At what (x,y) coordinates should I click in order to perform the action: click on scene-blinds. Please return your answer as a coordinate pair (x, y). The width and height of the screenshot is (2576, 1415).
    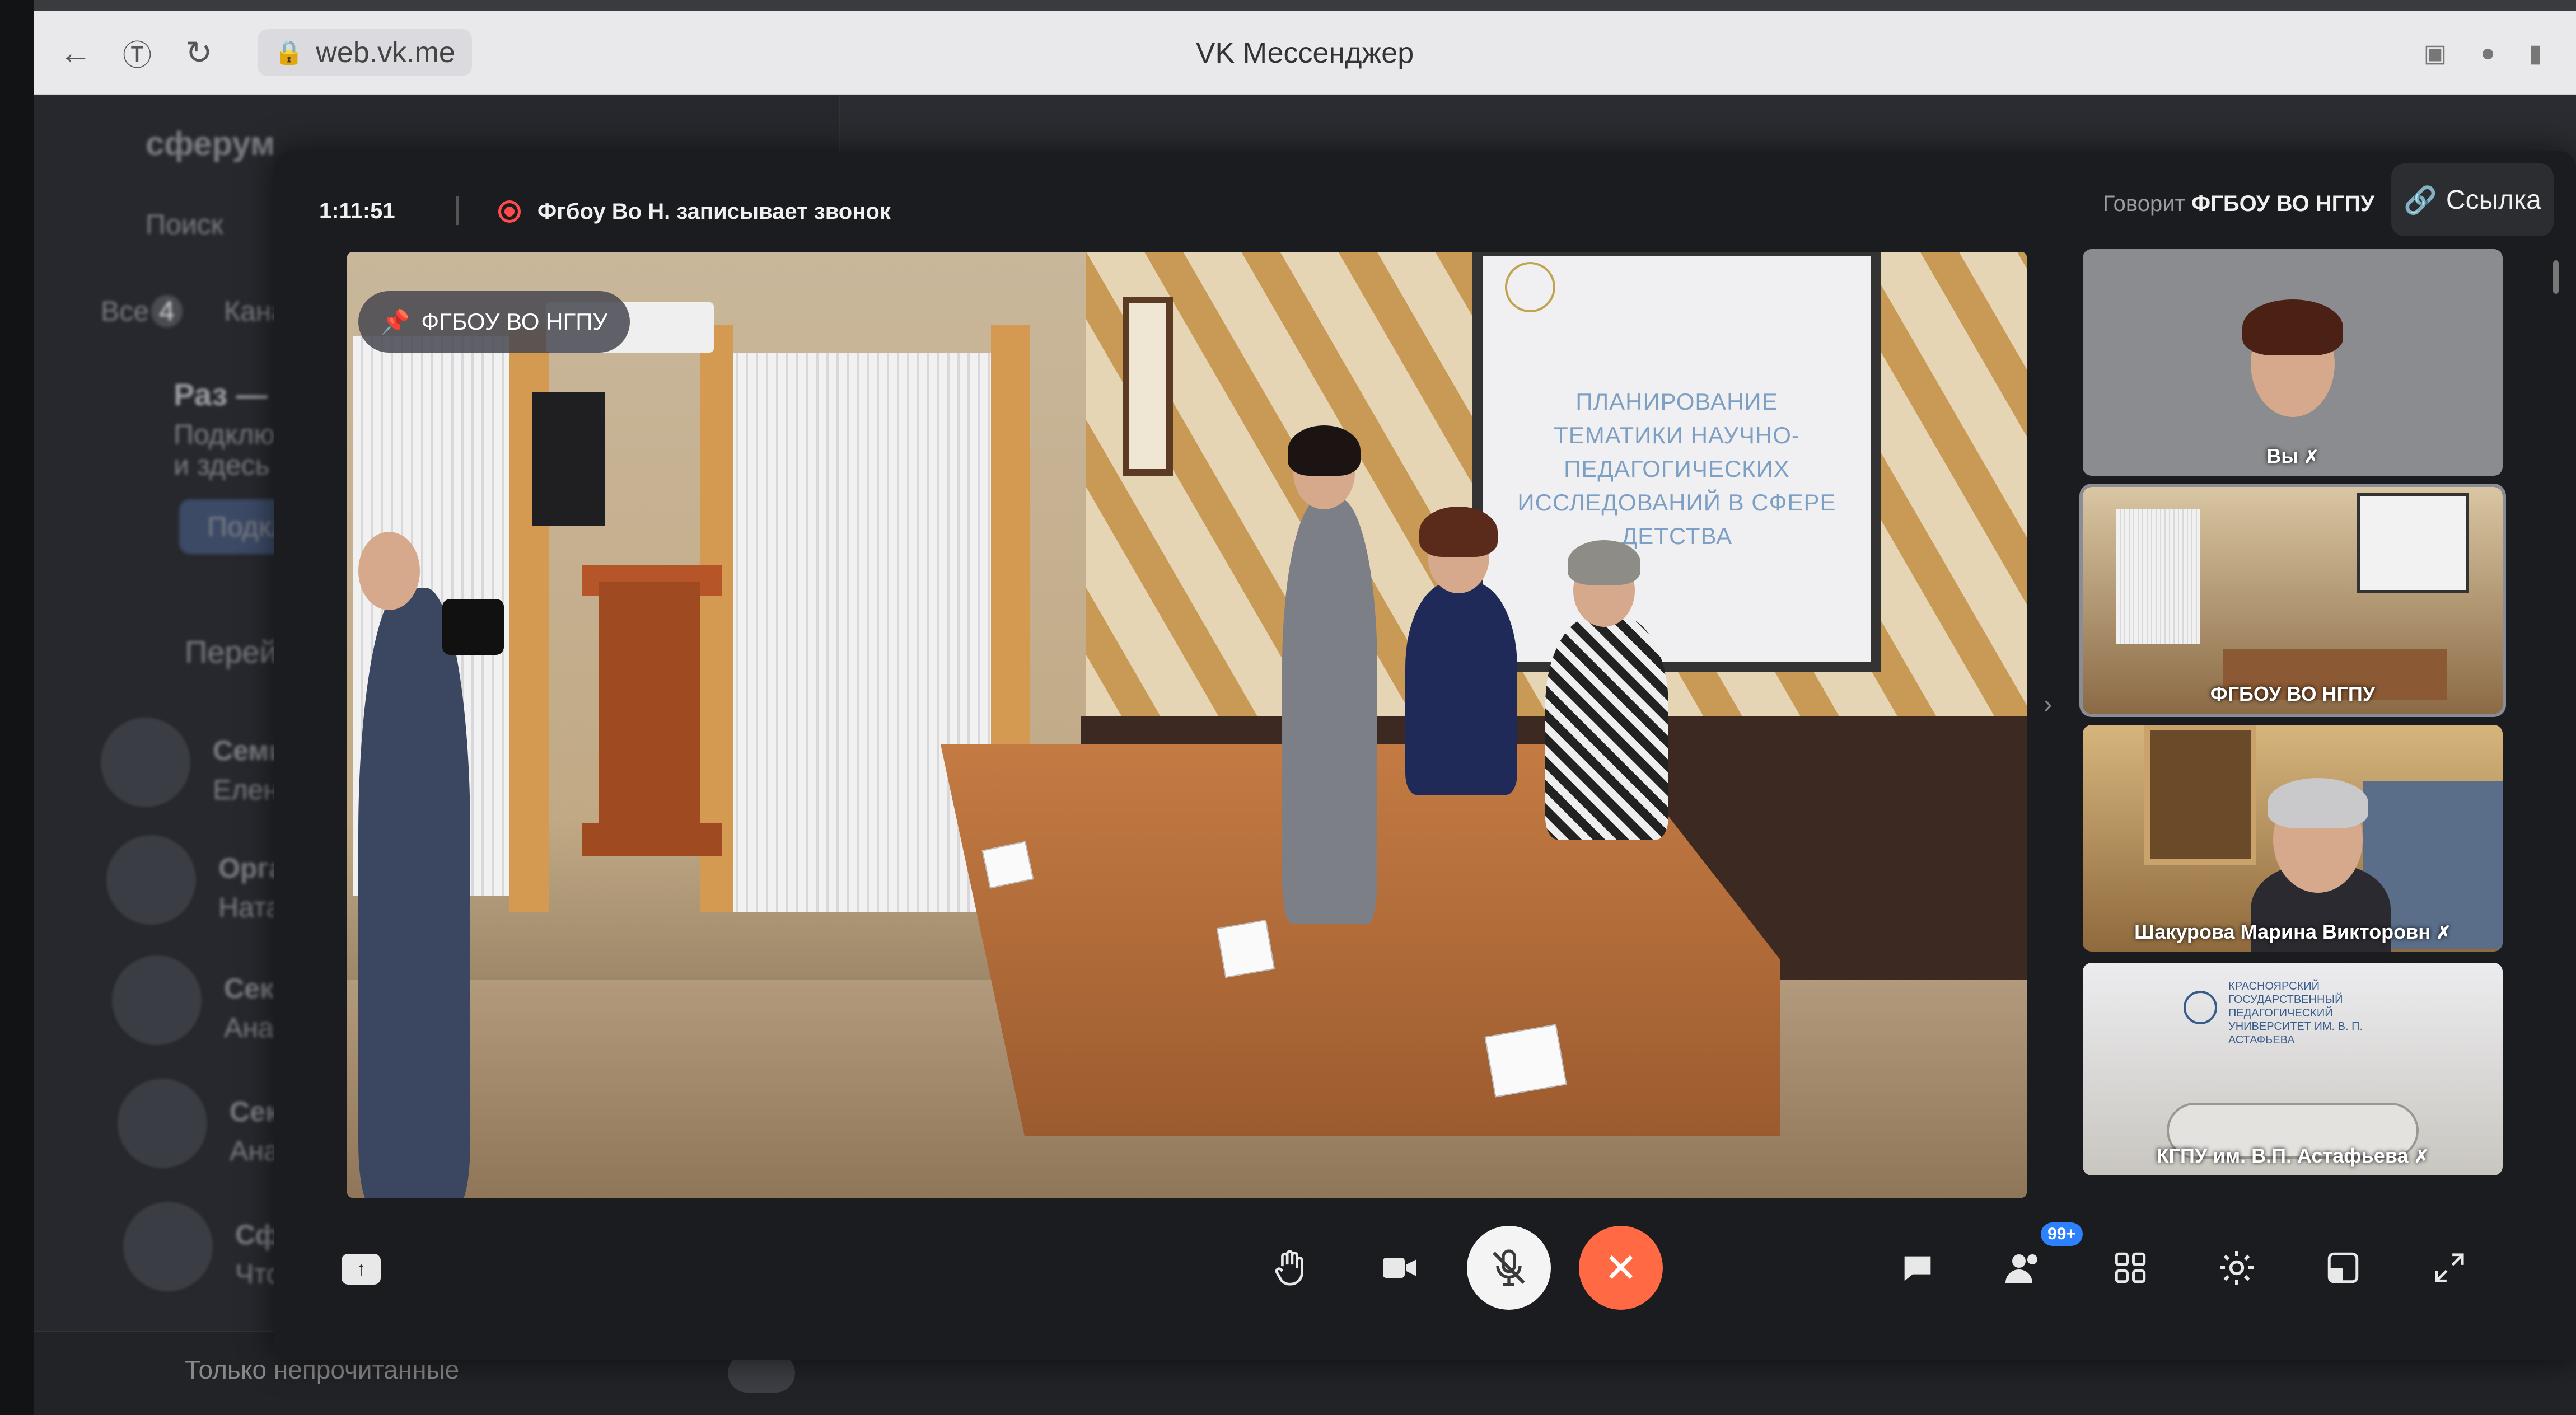
    Looking at the image, I should click on (859, 632).